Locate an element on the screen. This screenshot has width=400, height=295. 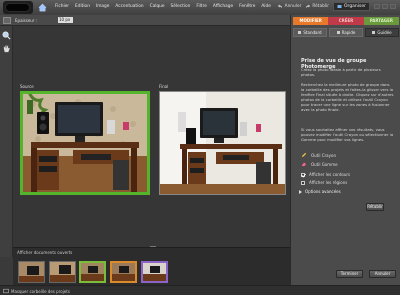
close-button is located at coordinates (393, 6).